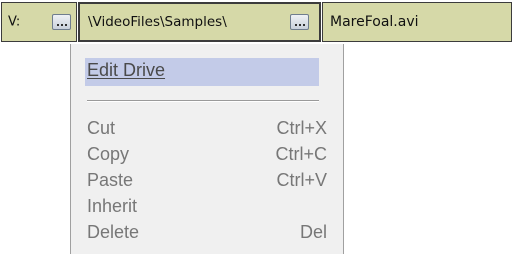  What do you see at coordinates (108, 154) in the screenshot?
I see `menu-item-label: Copy` at bounding box center [108, 154].